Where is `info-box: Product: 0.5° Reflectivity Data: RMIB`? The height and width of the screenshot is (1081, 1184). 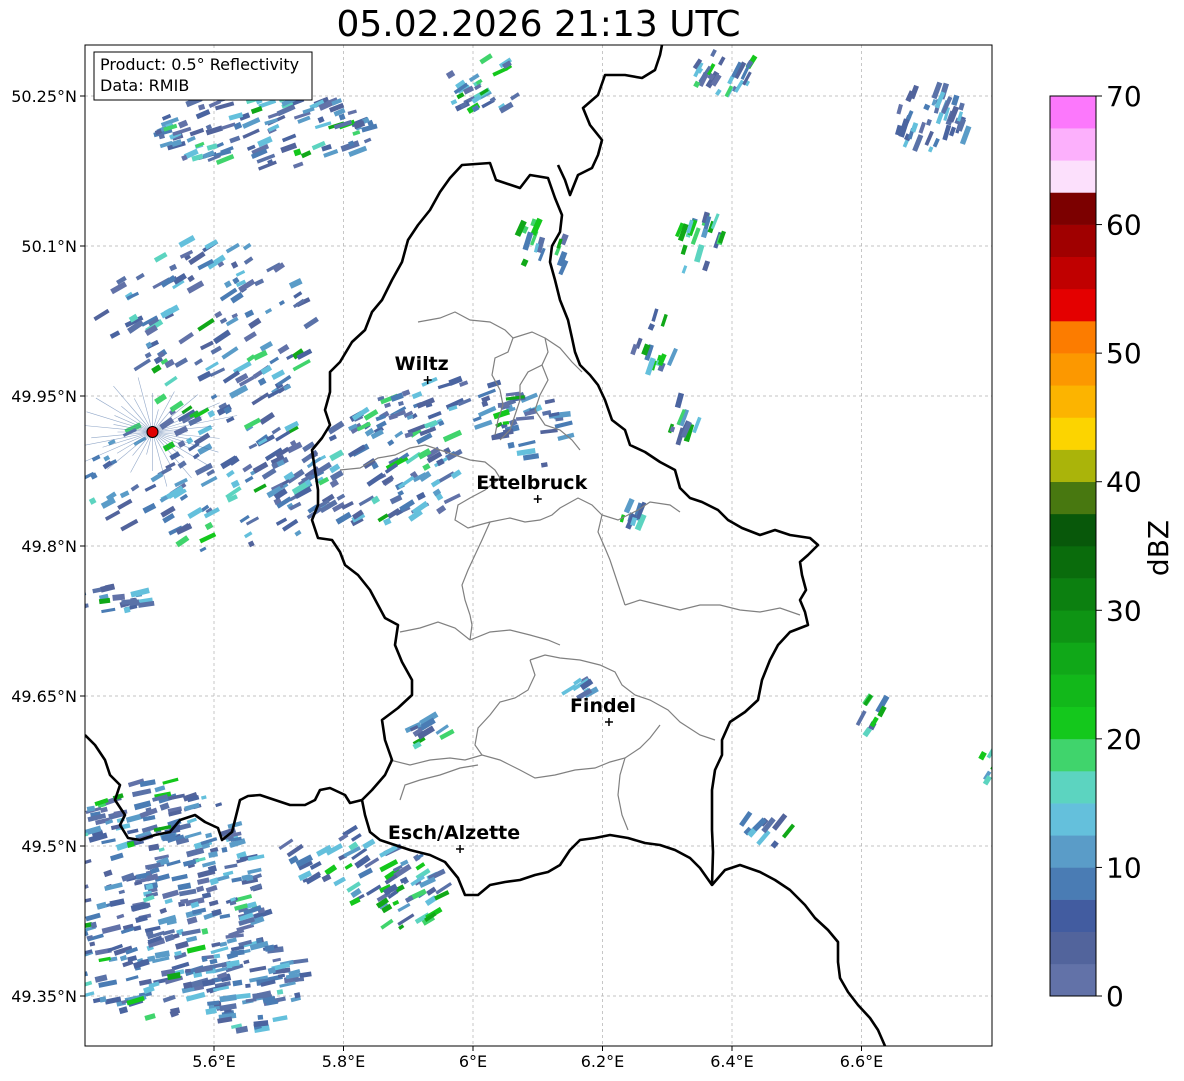
info-box: Product: 0.5° Reflectivity Data: RMIB is located at coordinates (203, 76).